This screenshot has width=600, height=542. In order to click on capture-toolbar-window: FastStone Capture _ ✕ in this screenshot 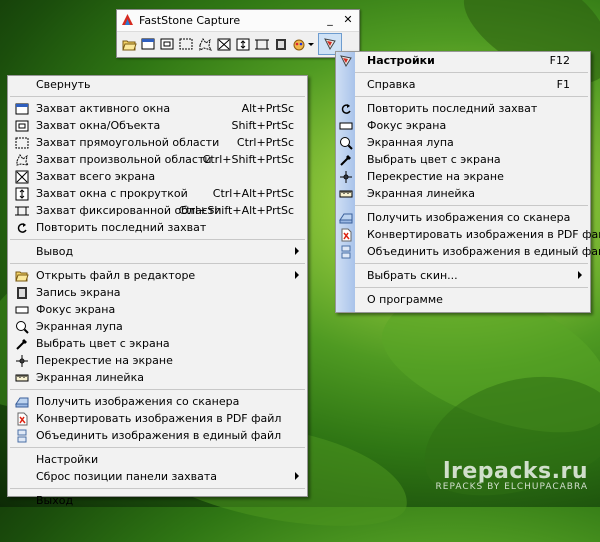, I will do `click(238, 33)`.